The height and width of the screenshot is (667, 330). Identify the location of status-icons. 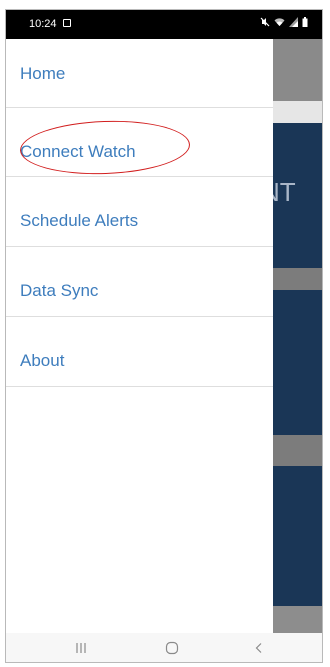
(284, 22).